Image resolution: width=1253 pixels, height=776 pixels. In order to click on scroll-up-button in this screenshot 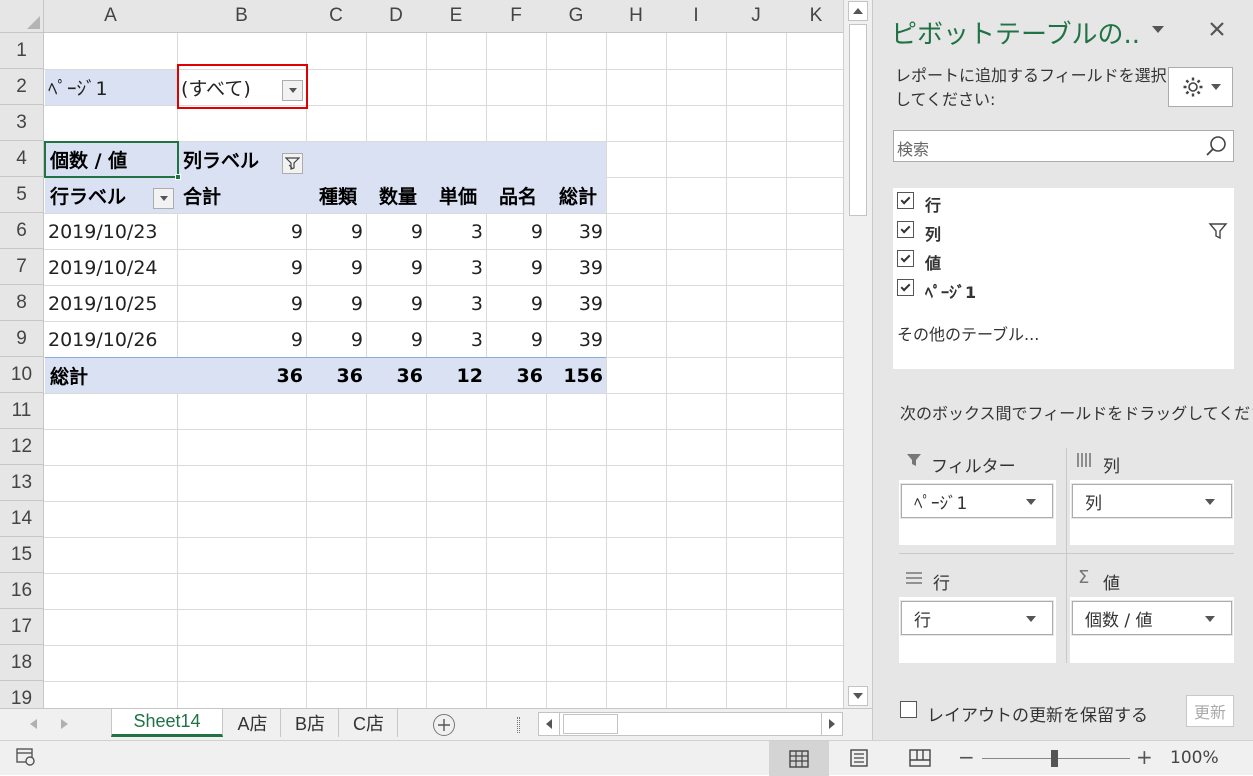, I will do `click(858, 11)`.